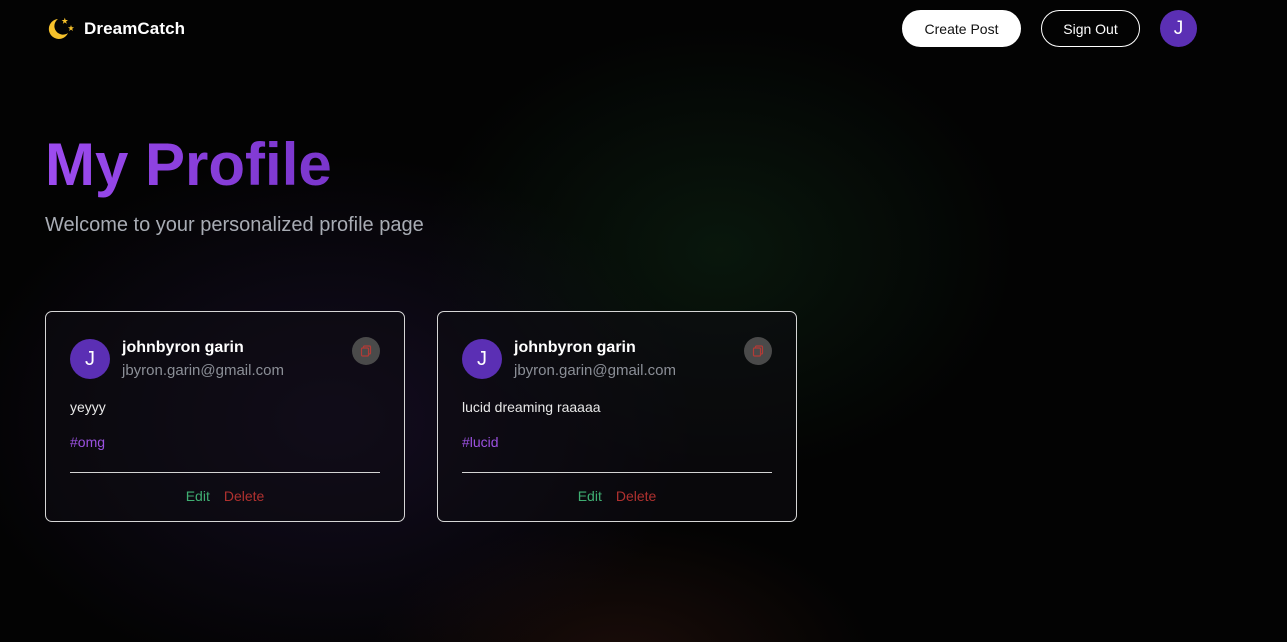 The height and width of the screenshot is (642, 1287). I want to click on post-text: lucid dreaming raaaaa, so click(531, 407).